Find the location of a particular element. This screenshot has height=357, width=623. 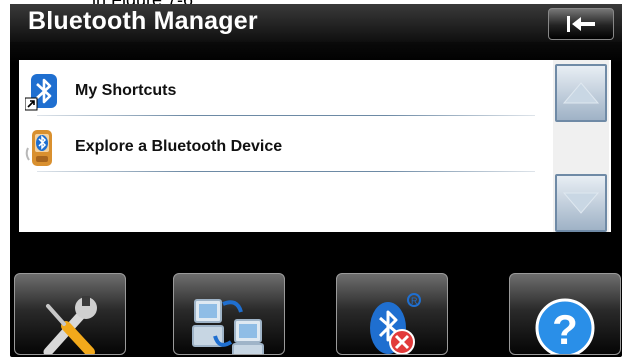

connections-button is located at coordinates (229, 314).